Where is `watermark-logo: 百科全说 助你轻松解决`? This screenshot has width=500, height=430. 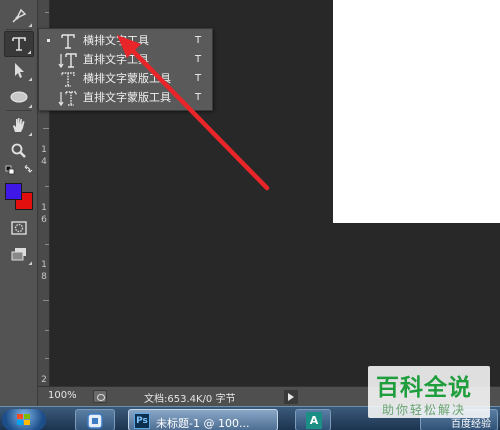
watermark-logo: 百科全说 助你轻松解决 is located at coordinates (429, 392).